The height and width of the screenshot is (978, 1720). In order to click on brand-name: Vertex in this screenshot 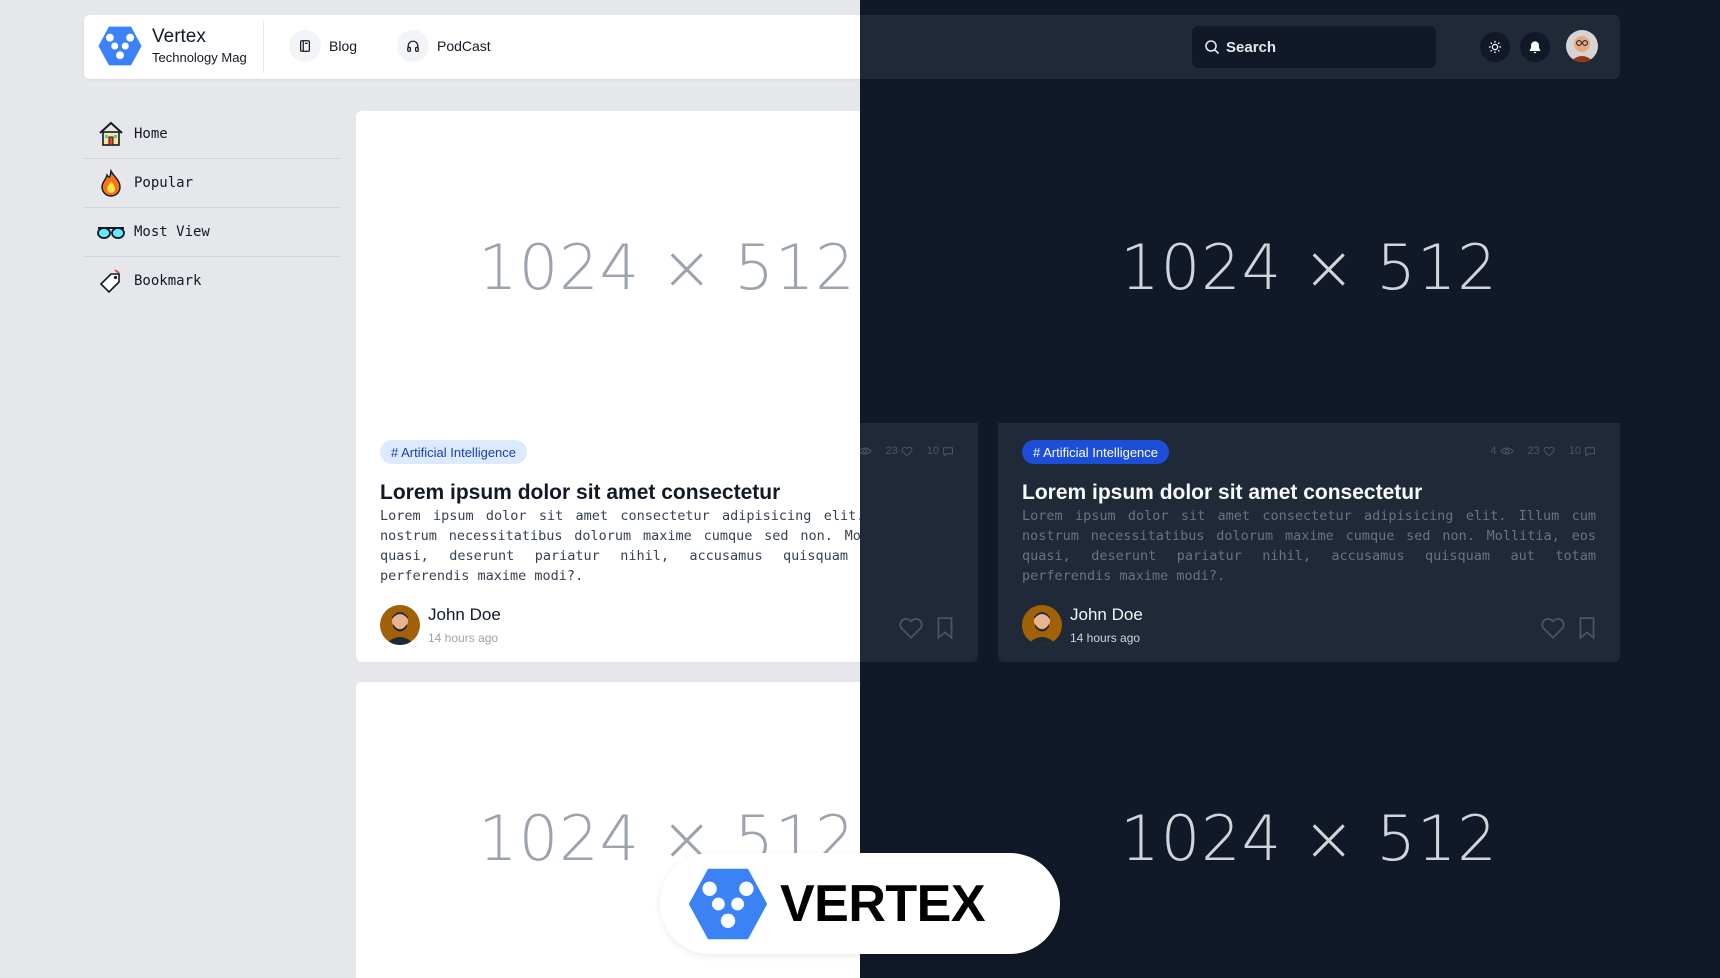, I will do `click(179, 37)`.